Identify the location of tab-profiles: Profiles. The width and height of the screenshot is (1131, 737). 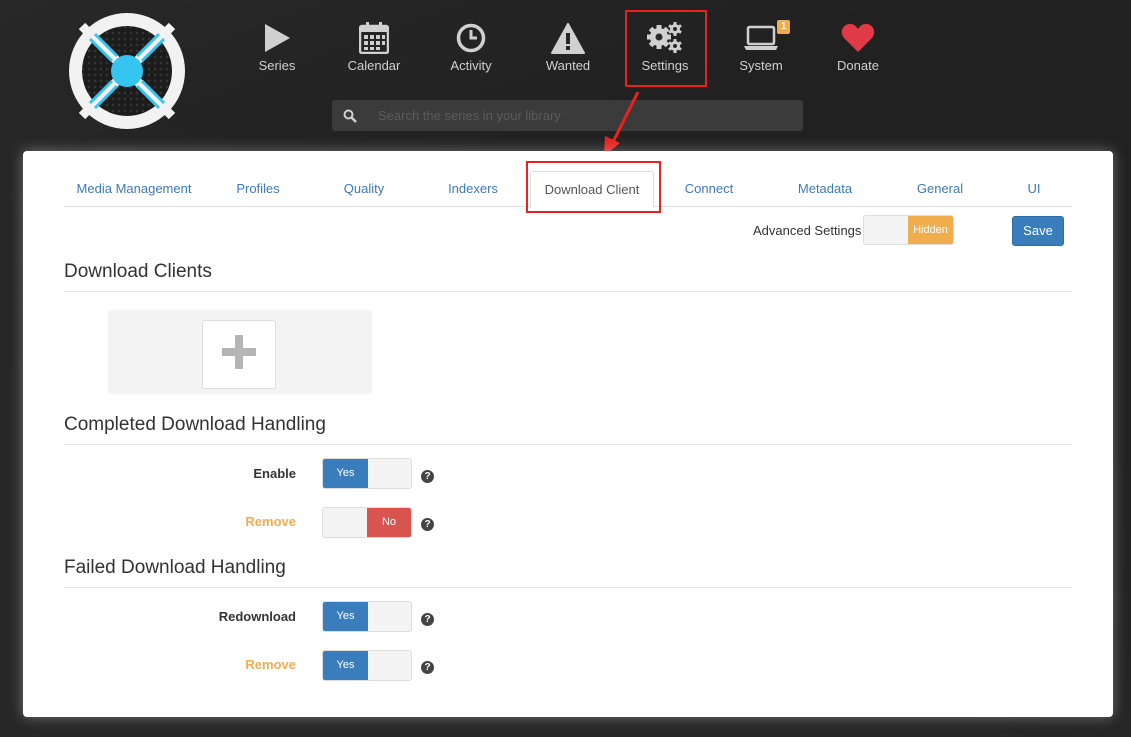
(258, 189).